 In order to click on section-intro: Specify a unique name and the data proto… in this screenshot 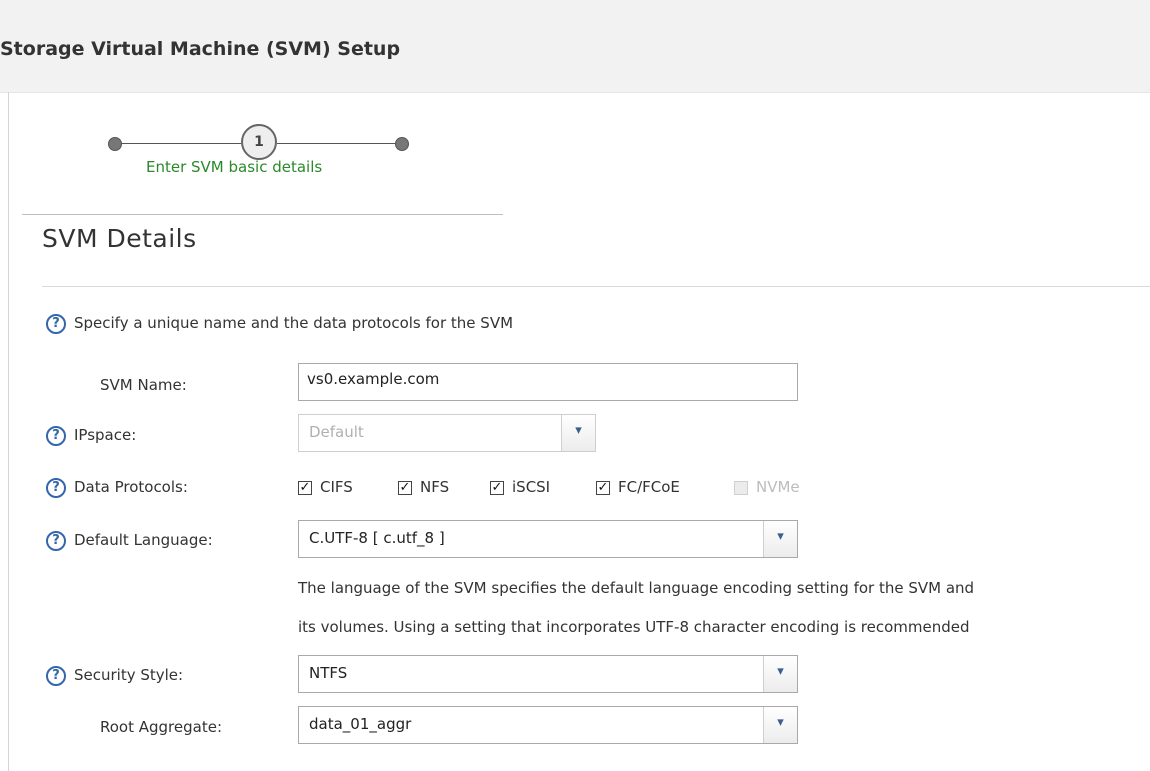, I will do `click(294, 323)`.